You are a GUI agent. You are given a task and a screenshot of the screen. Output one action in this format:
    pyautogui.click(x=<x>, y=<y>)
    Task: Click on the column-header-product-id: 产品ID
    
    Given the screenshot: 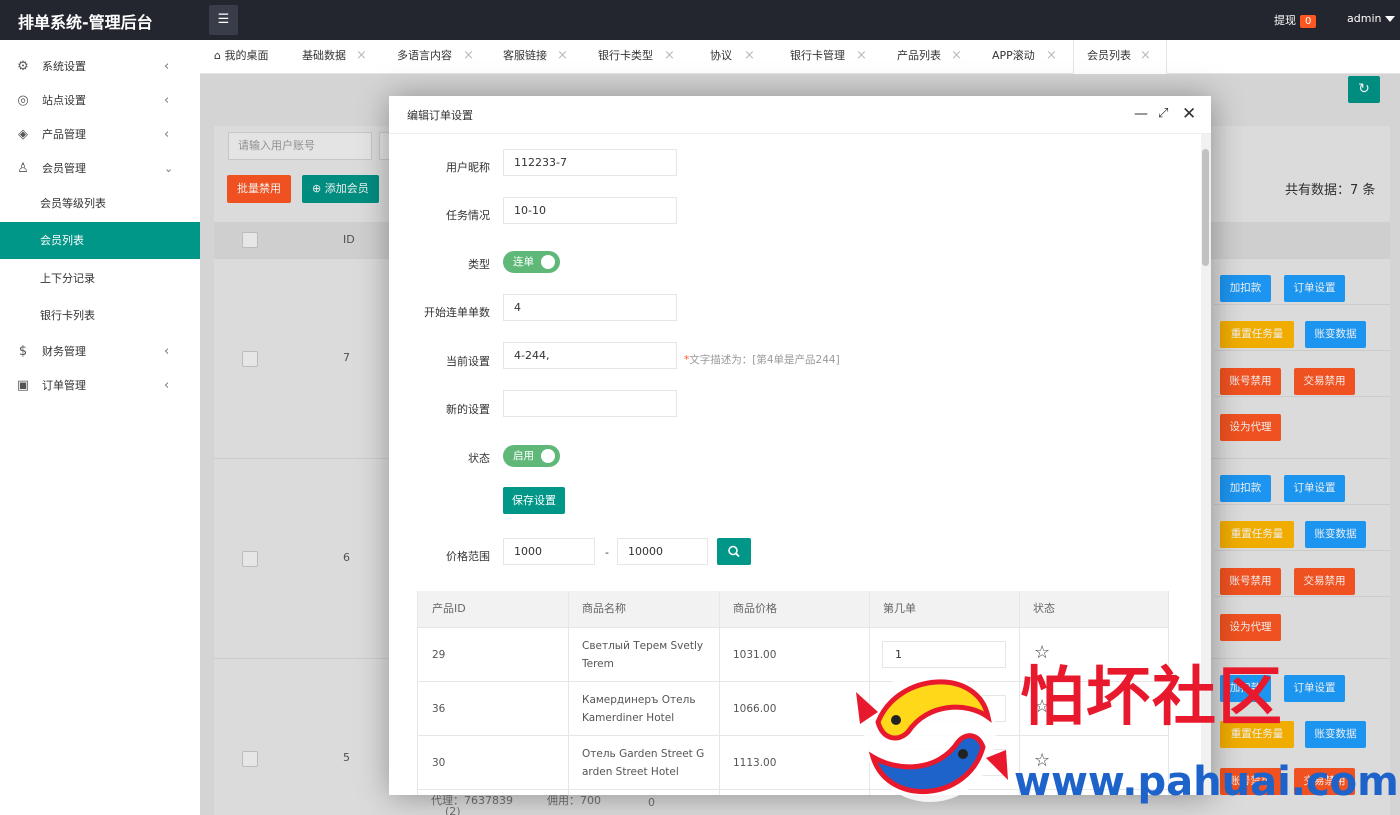 What is the action you would take?
    pyautogui.click(x=493, y=609)
    